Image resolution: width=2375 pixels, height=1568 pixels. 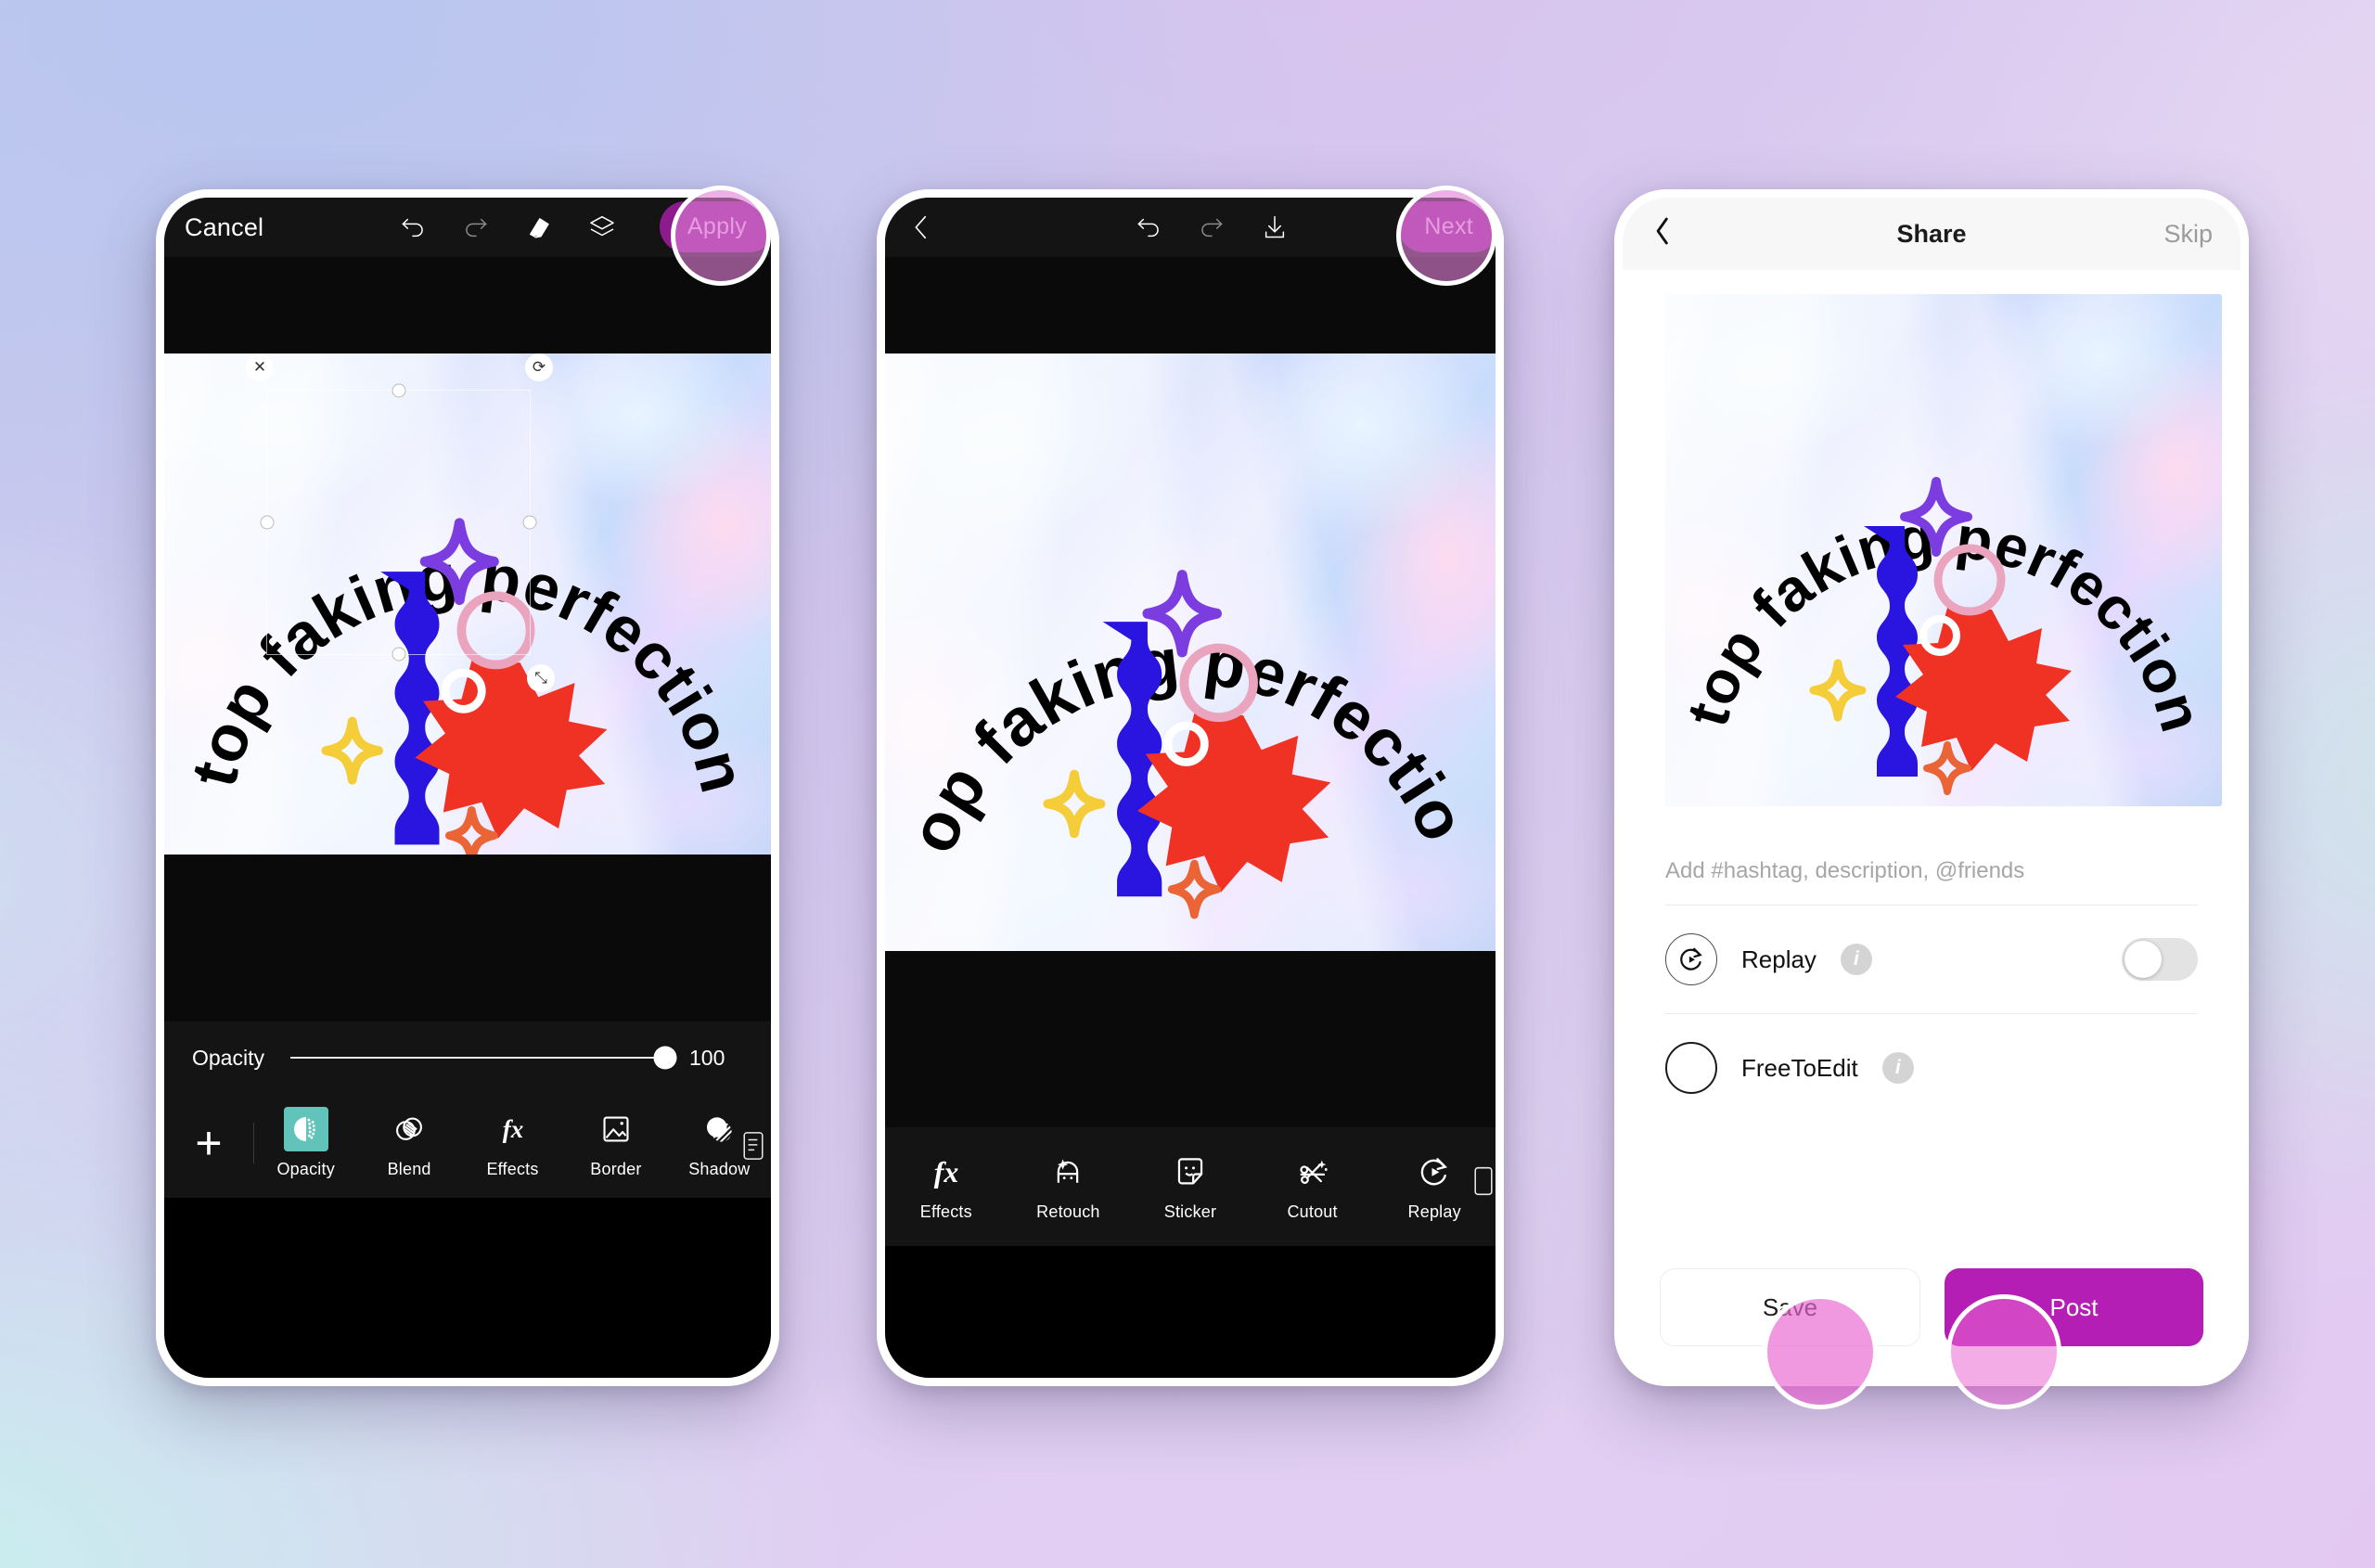 I want to click on tool-label: Replay, so click(x=1434, y=1211).